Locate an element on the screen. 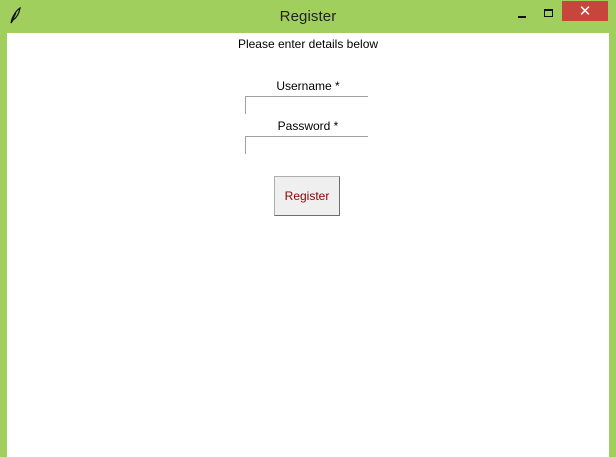 This screenshot has height=457, width=616. instructions-text: Please enter details below is located at coordinates (308, 44).